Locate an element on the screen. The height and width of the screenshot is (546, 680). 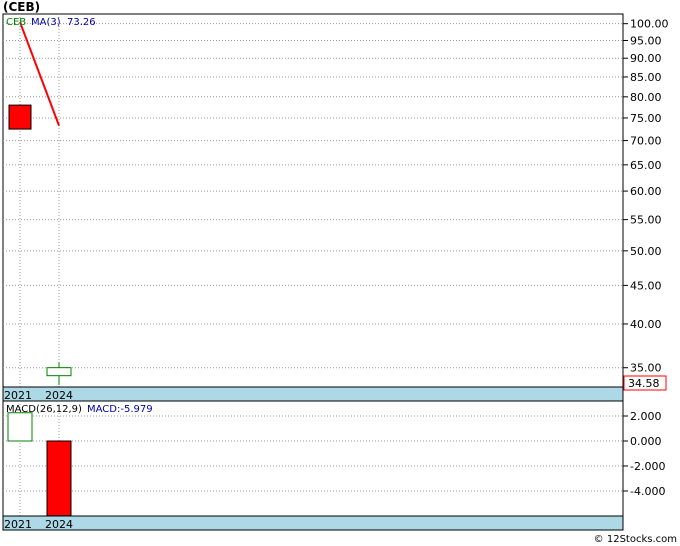
candle-body-down is located at coordinates (20, 117).